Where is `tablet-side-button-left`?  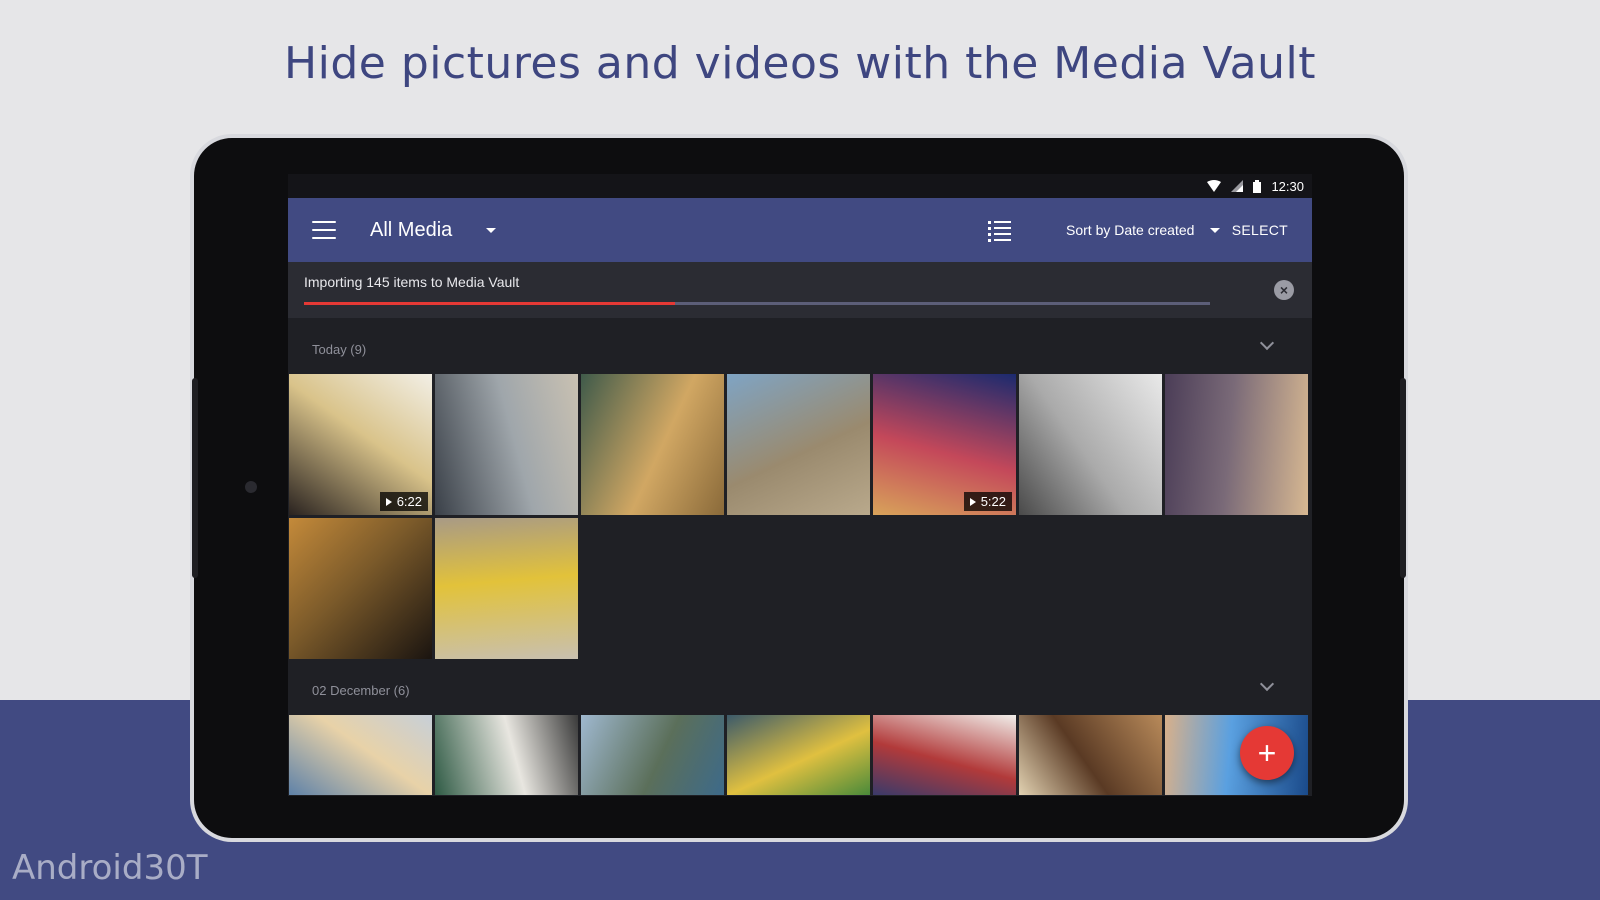 tablet-side-button-left is located at coordinates (195, 478).